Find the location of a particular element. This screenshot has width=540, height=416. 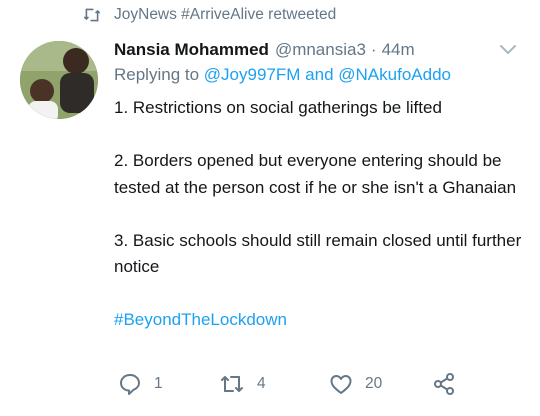

share-button is located at coordinates (444, 384).